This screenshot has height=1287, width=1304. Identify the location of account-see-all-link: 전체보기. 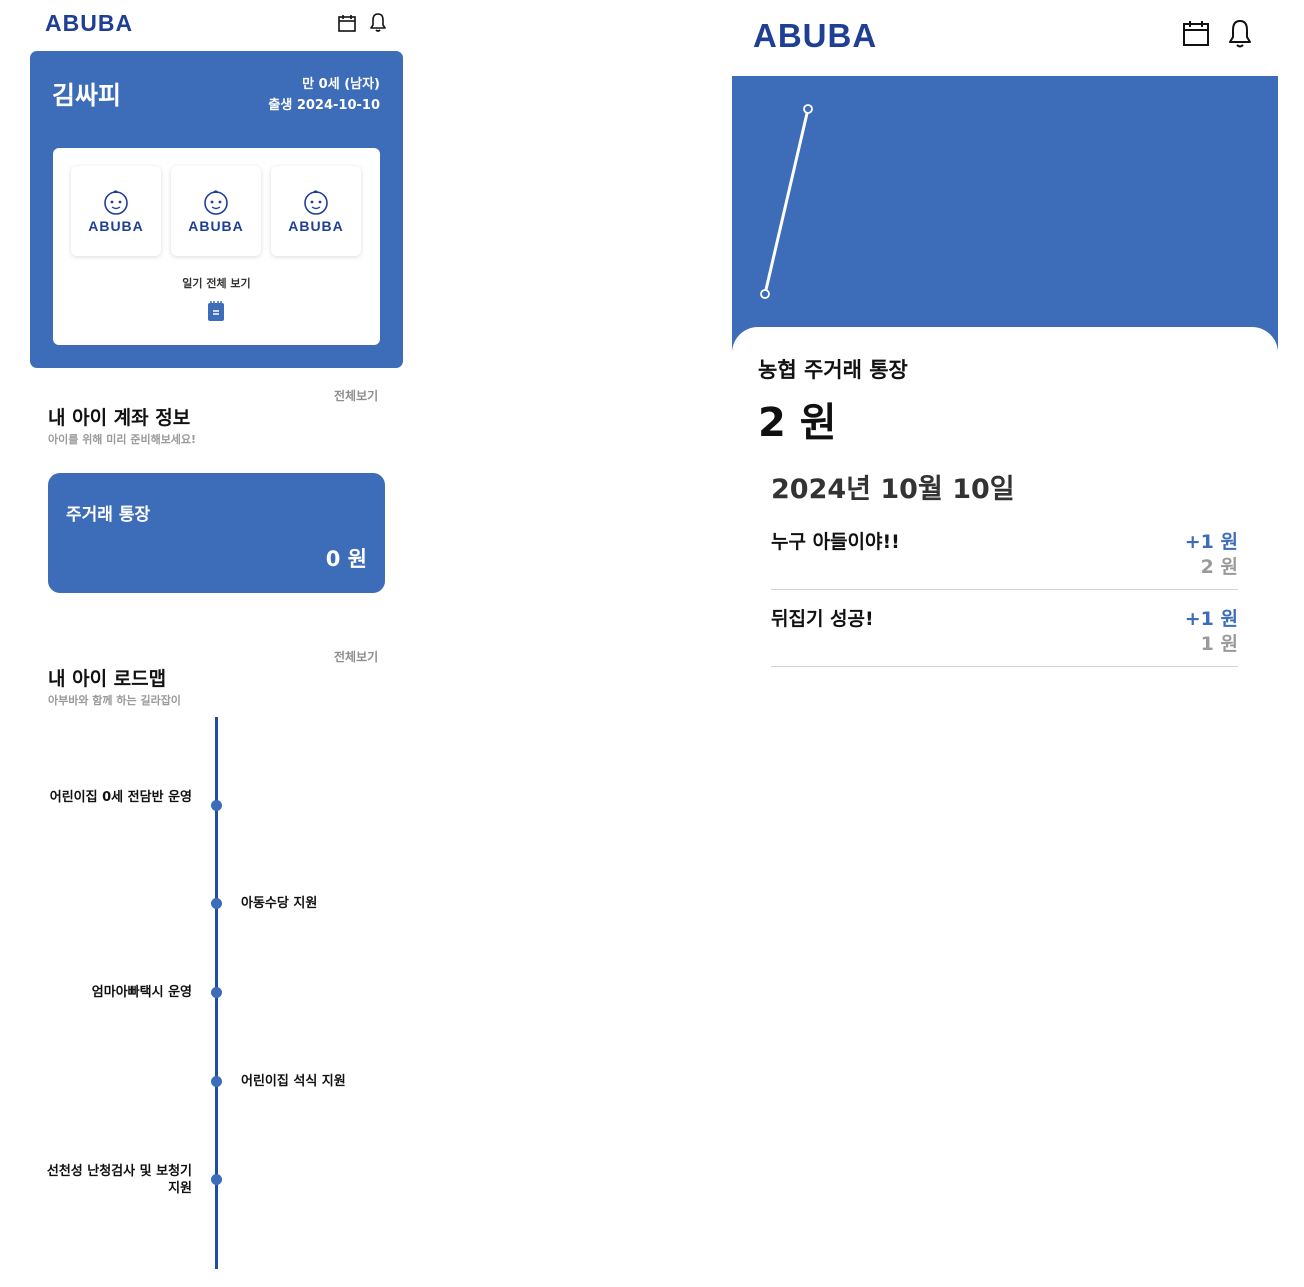
(356, 395).